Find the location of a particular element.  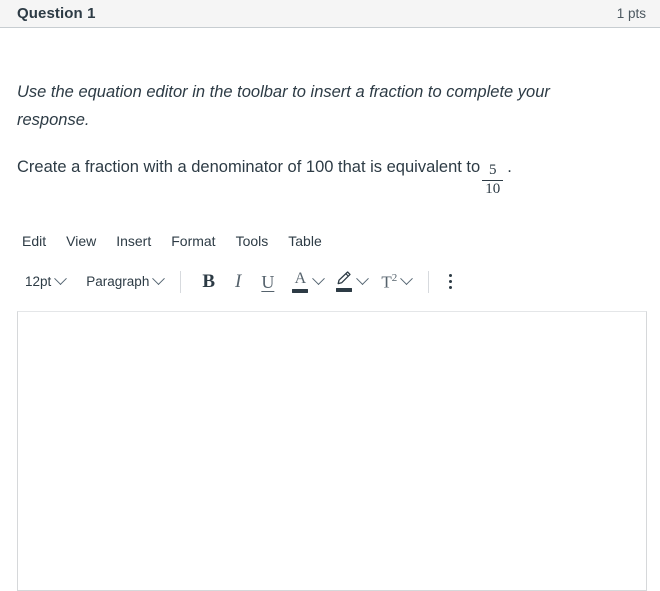

text-color-icon: A is located at coordinates (300, 281).